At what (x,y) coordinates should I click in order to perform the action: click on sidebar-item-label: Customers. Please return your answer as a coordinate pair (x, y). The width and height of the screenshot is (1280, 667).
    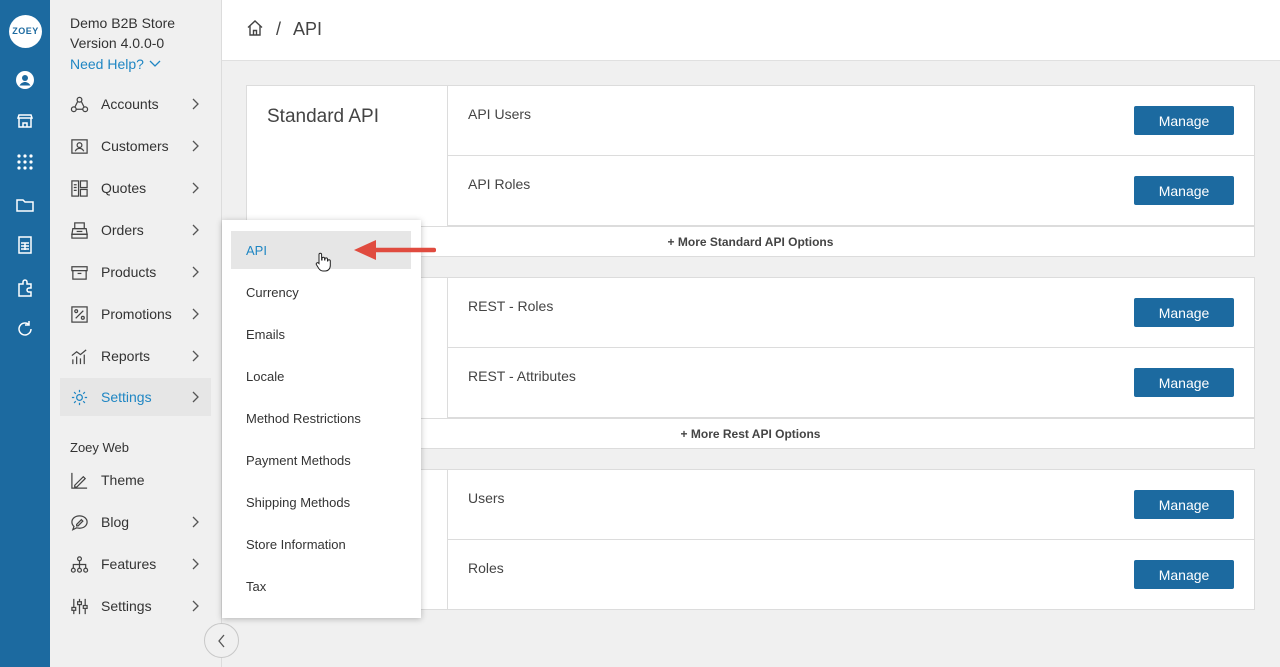
    Looking at the image, I should click on (135, 146).